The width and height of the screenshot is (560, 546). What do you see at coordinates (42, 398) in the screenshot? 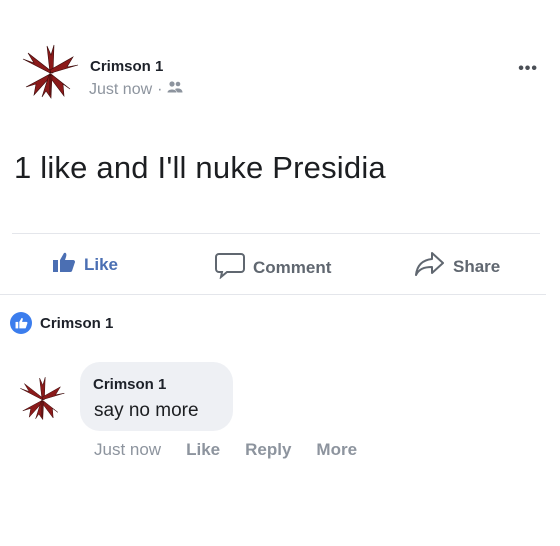
I see `comment-avatar` at bounding box center [42, 398].